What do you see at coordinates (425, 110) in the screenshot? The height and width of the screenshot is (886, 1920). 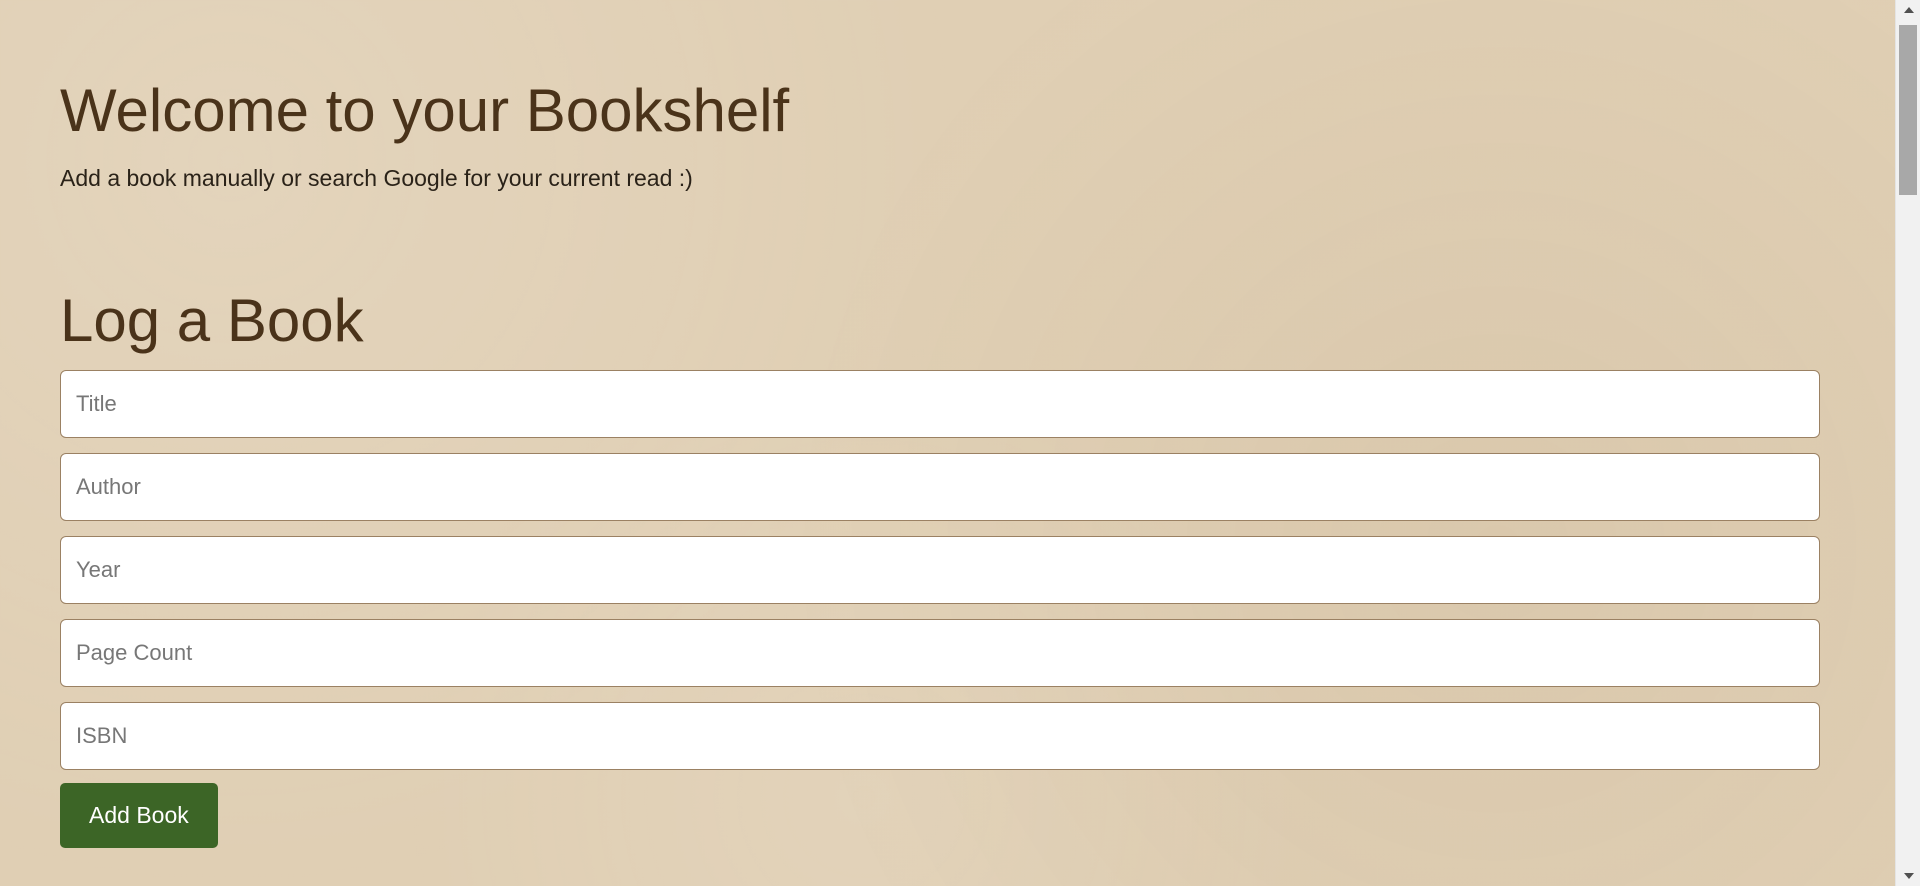 I see `page-title: Welcome to your Bookshelf` at bounding box center [425, 110].